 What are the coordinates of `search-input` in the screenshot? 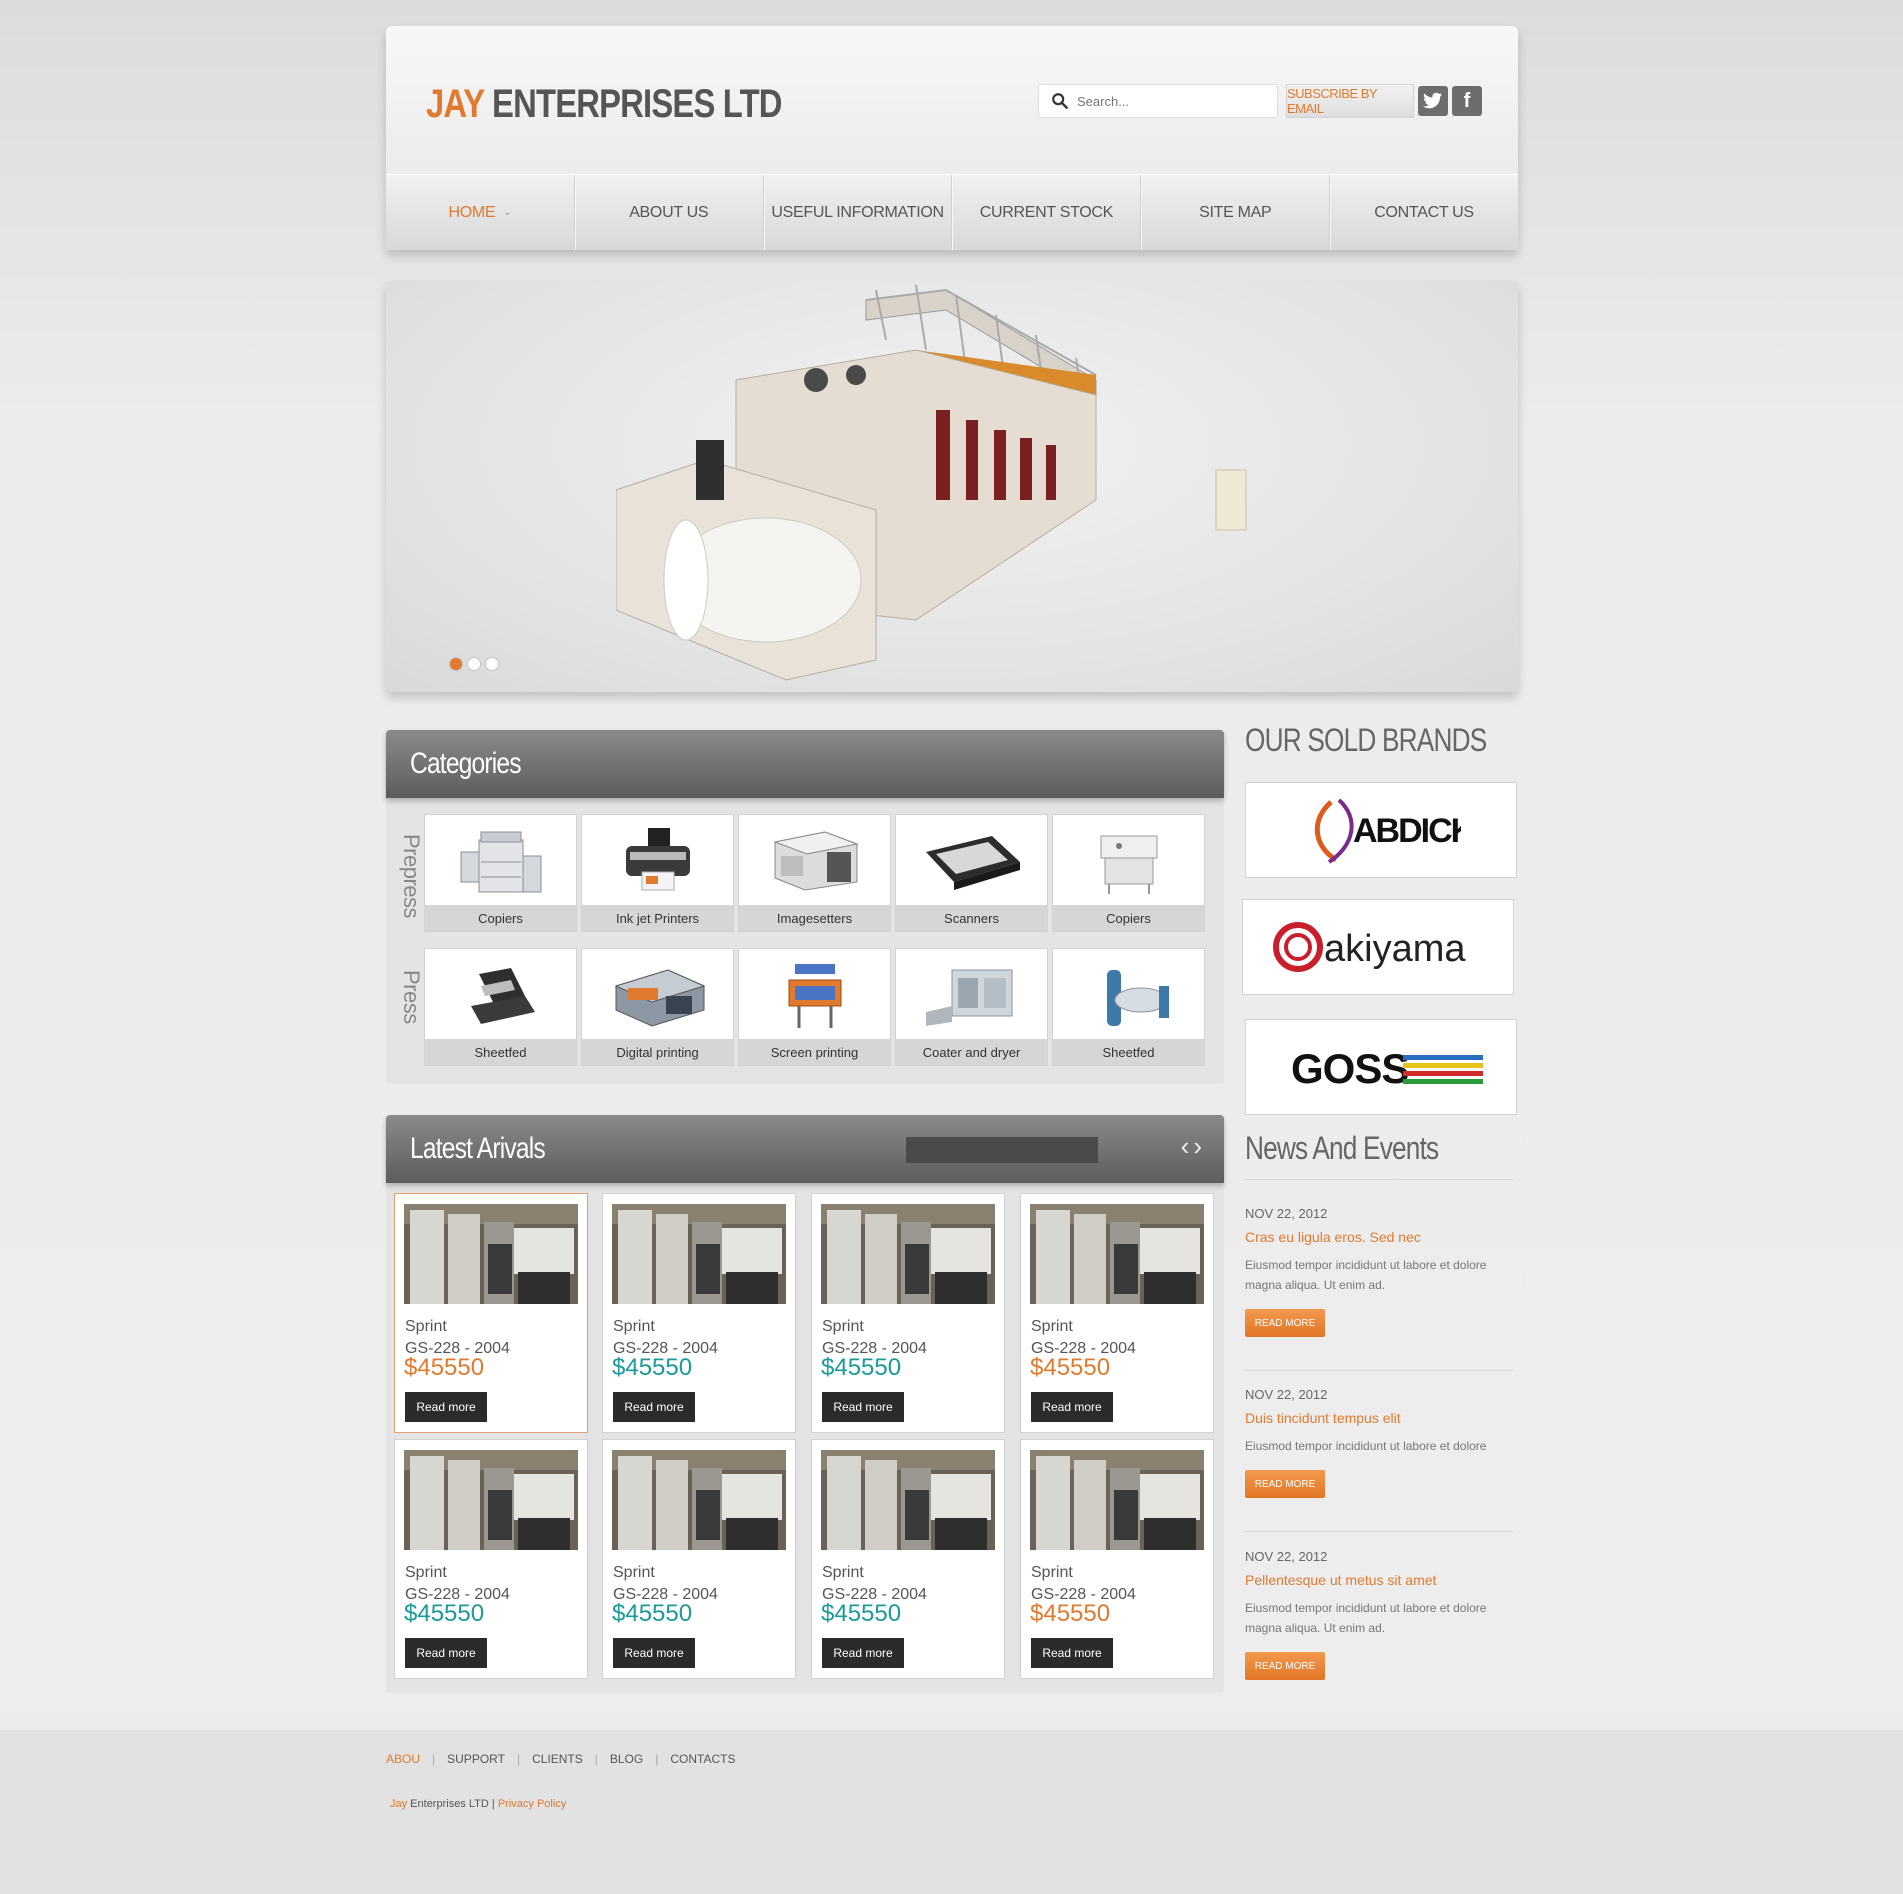 It's located at (1172, 101).